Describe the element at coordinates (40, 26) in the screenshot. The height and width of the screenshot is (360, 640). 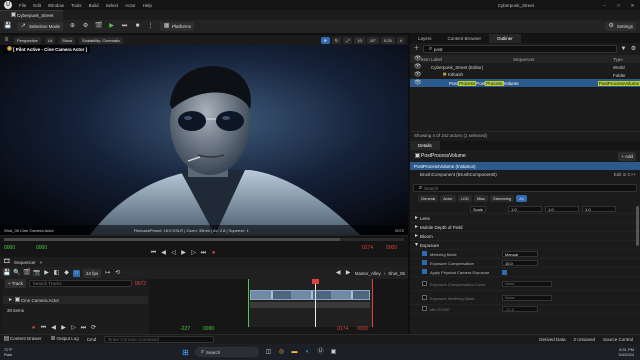
I see `selection-mode-button: ➚ Selection Mode` at that location.